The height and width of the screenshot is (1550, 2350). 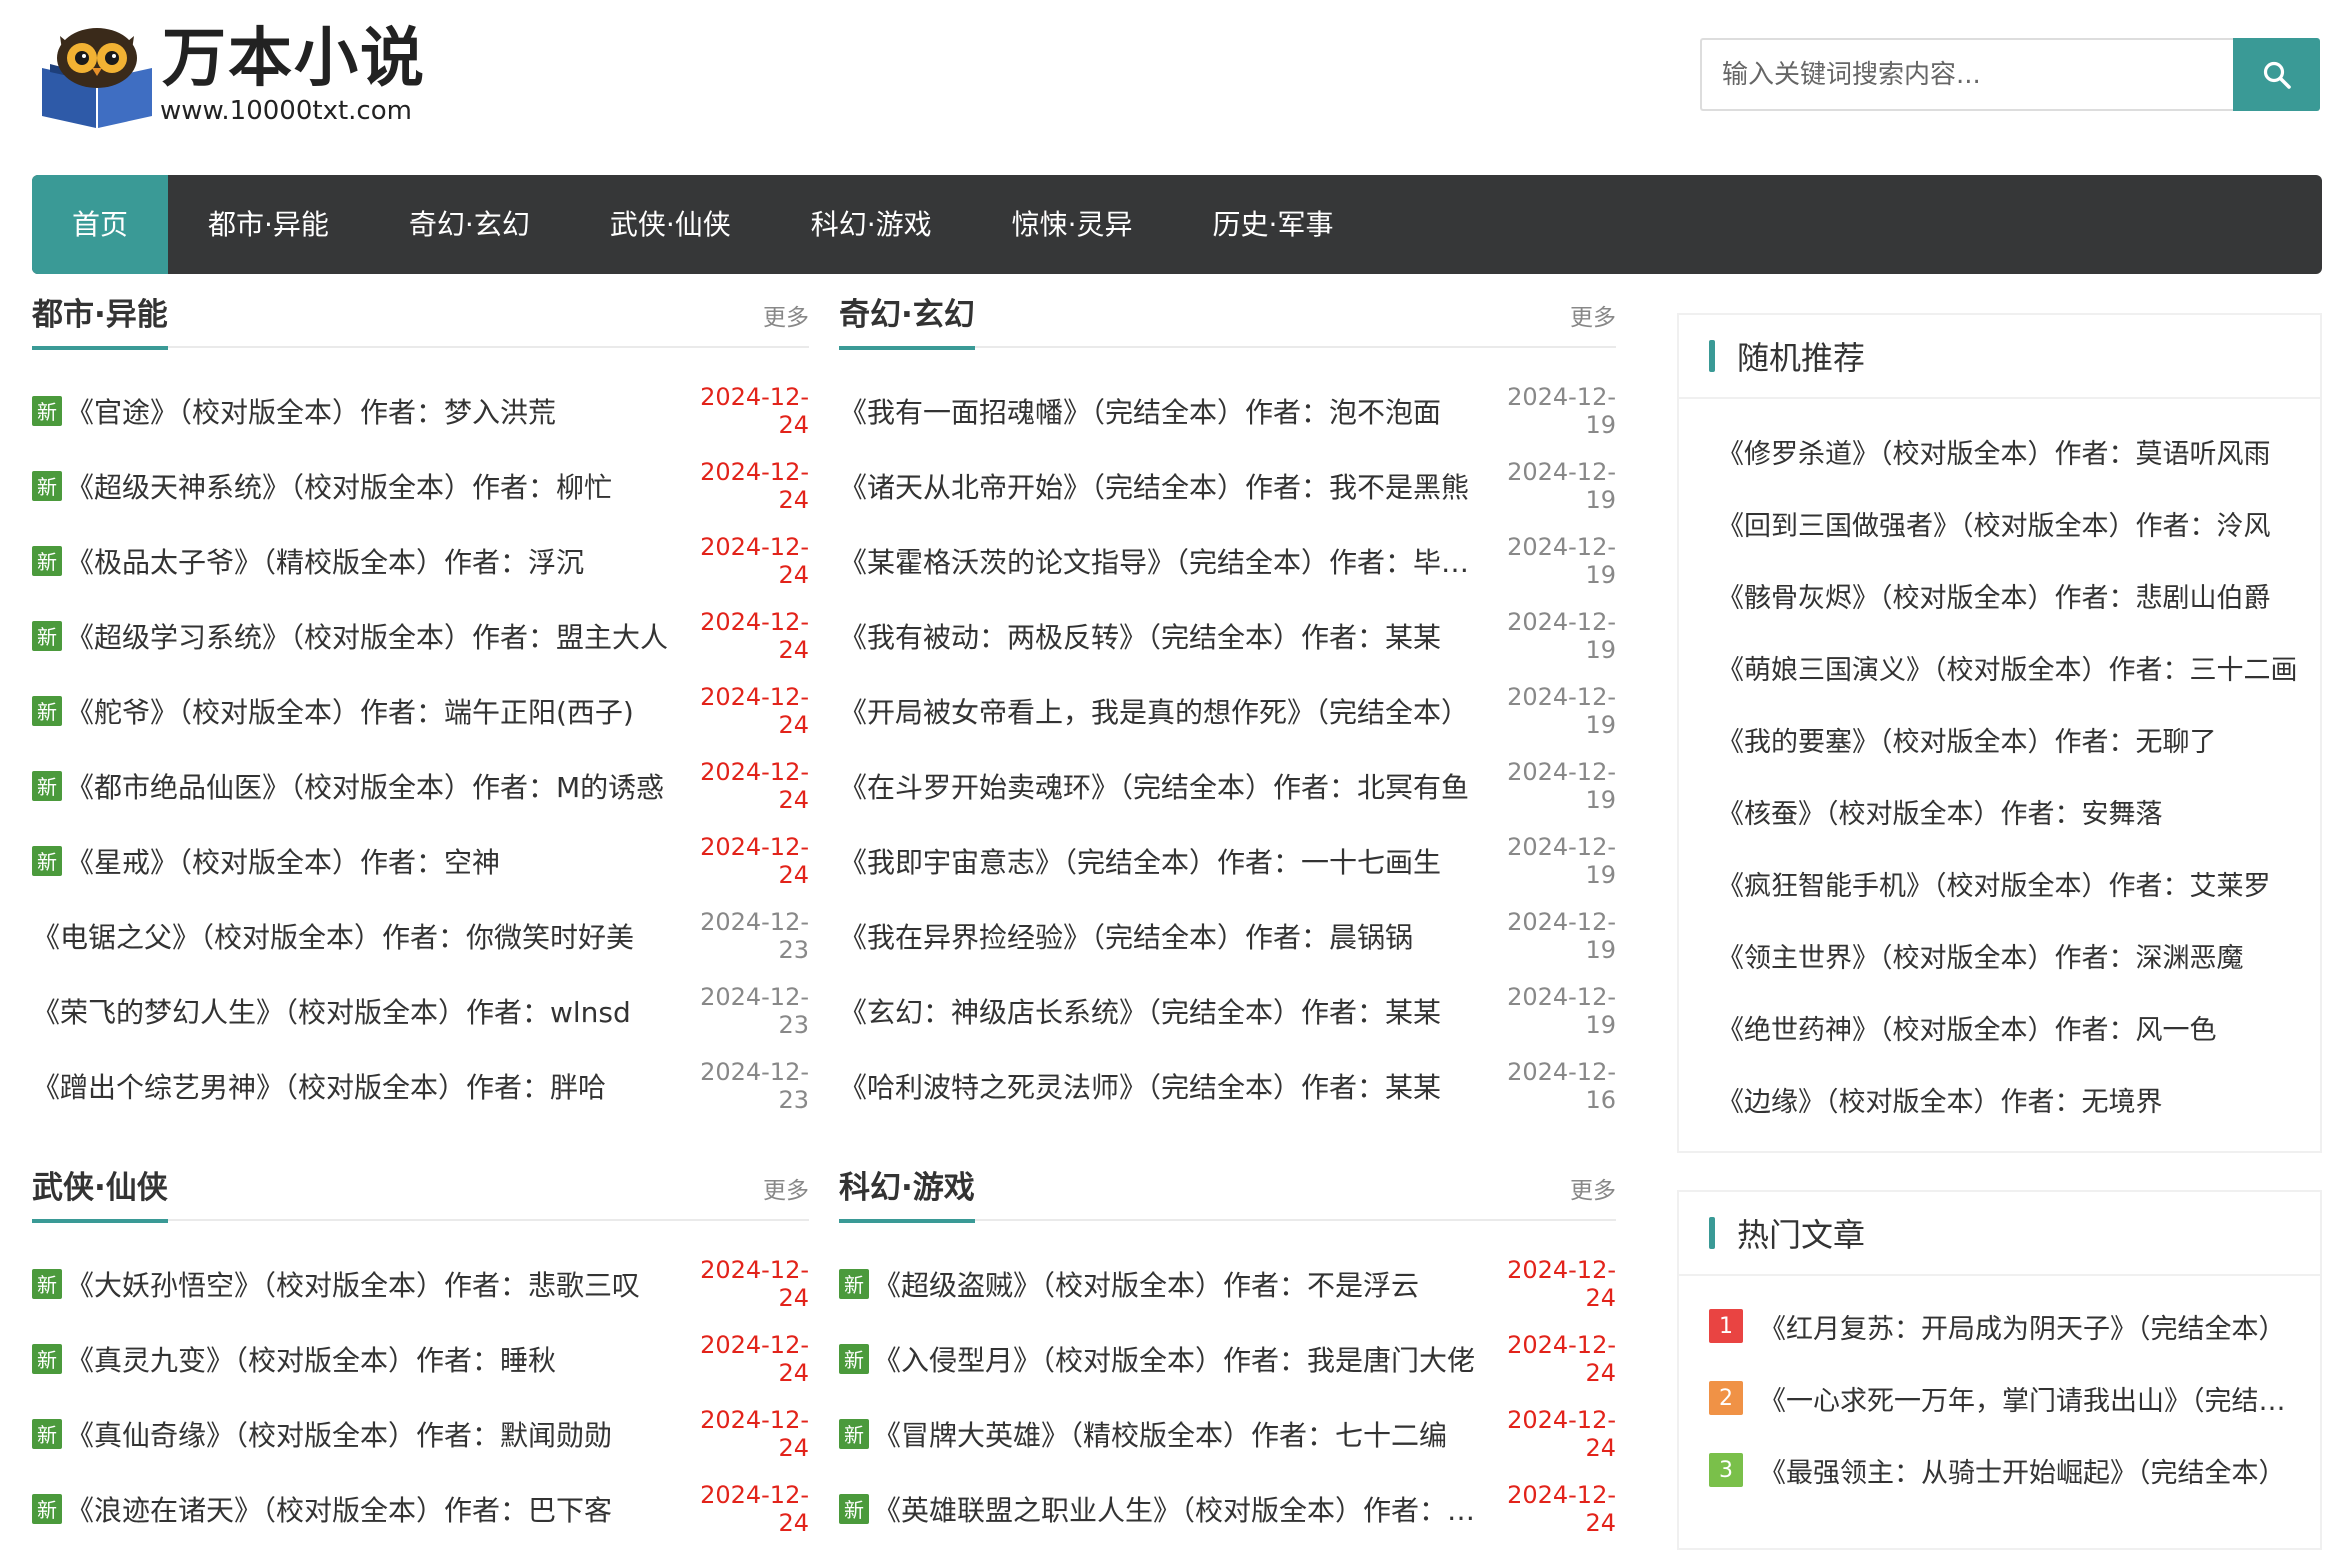 I want to click on list-item: 新《真灵九变》（校对版全本）作者：睡秋 2024-12-24, so click(x=420, y=1358).